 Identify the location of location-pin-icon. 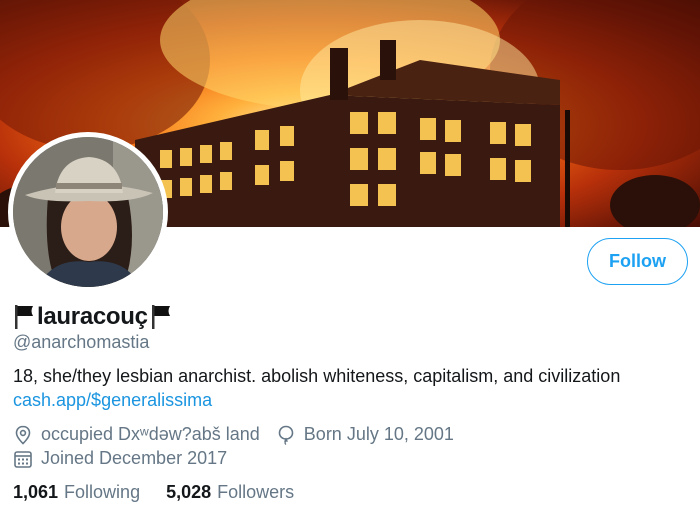
(23, 435).